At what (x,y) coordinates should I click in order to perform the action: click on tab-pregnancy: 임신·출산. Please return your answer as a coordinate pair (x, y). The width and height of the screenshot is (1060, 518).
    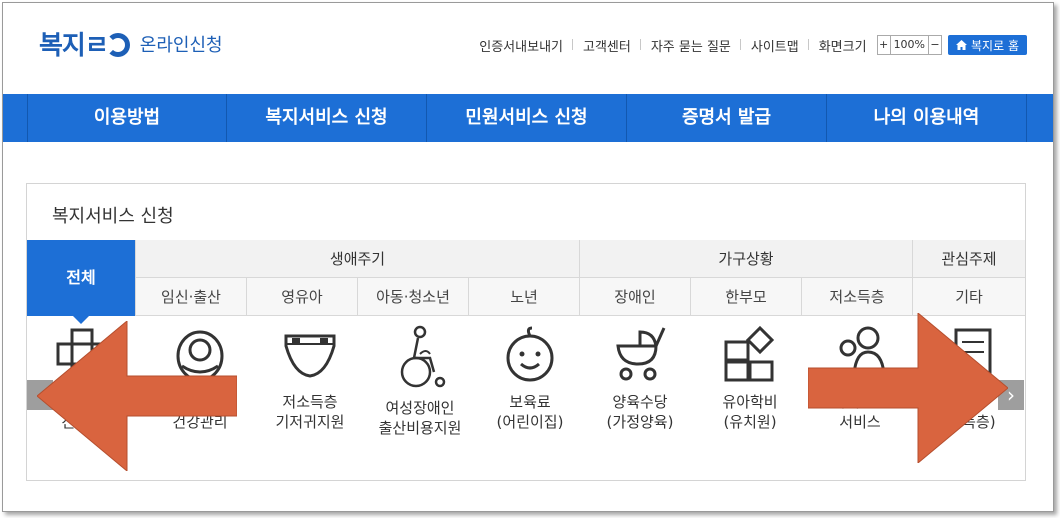
    Looking at the image, I should click on (190, 297).